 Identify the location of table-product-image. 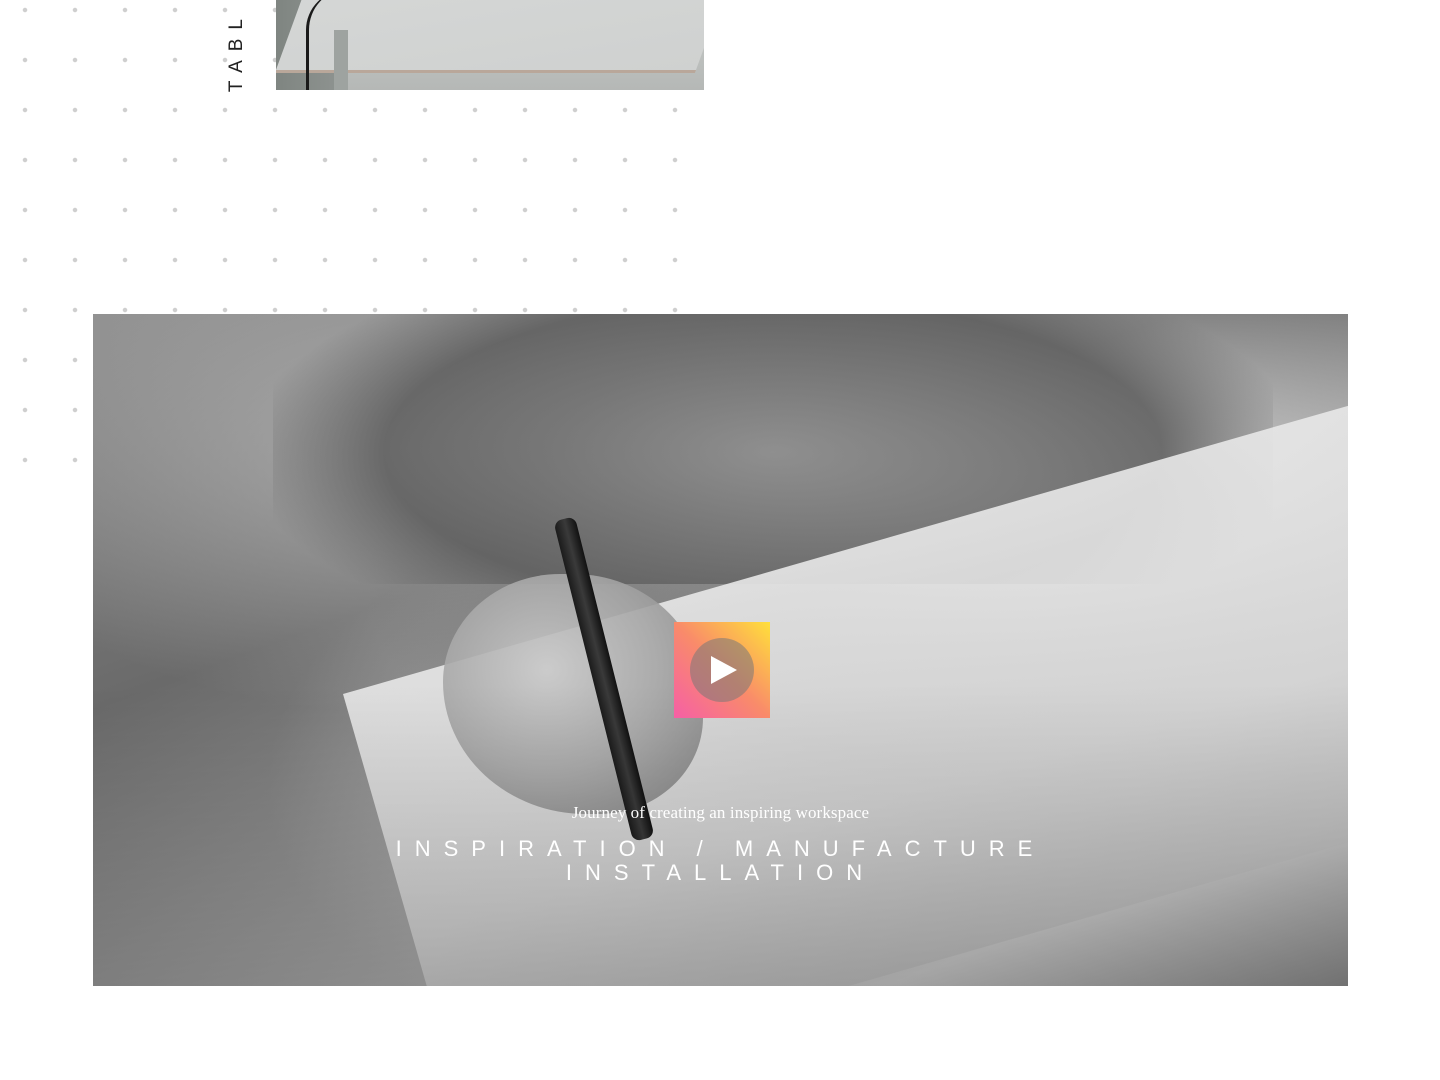
(490, 45).